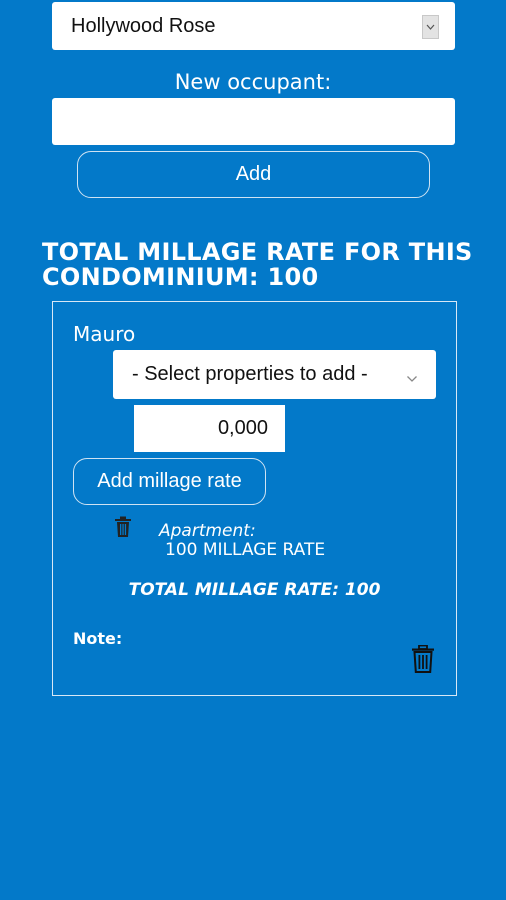  I want to click on property-select: - Select properties to add -, so click(274, 374).